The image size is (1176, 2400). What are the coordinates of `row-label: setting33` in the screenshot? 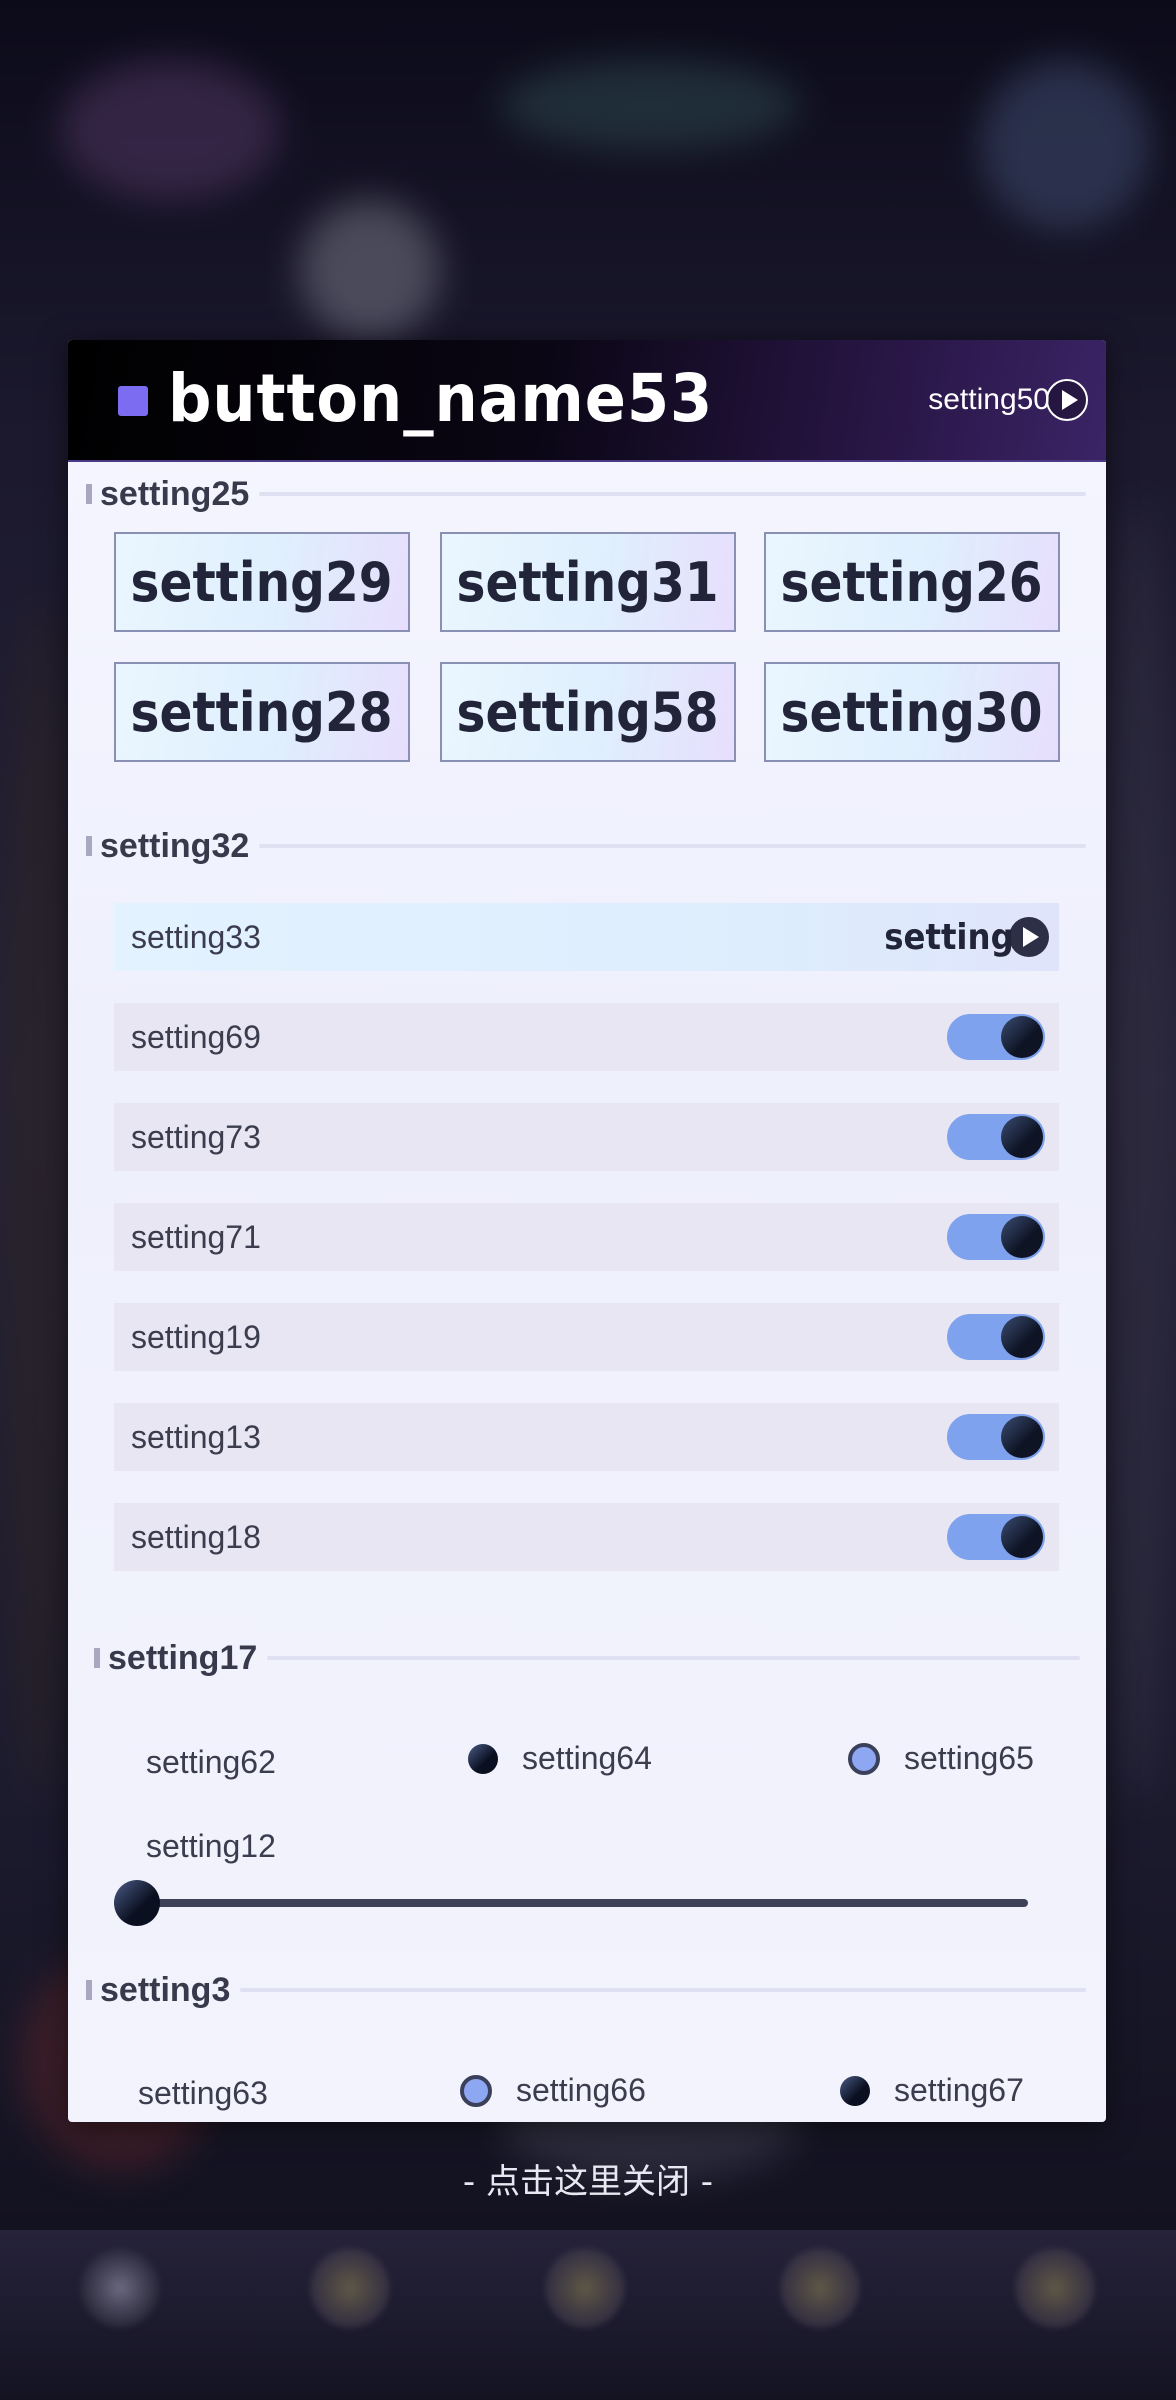 It's located at (196, 937).